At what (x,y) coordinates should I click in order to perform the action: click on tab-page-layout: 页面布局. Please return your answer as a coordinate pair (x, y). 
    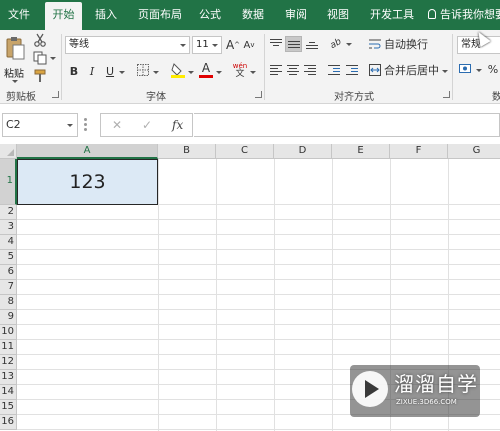
    Looking at the image, I should click on (160, 15).